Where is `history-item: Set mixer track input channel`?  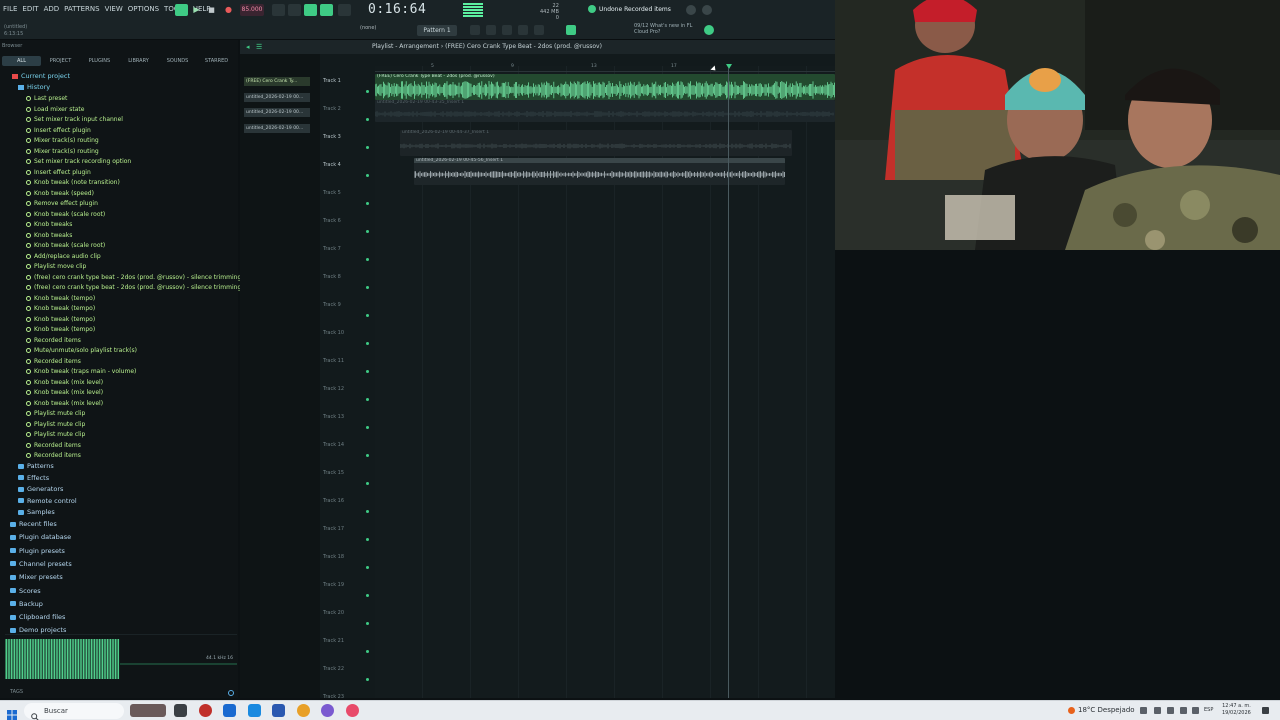
history-item: Set mixer track input channel is located at coordinates (74, 119).